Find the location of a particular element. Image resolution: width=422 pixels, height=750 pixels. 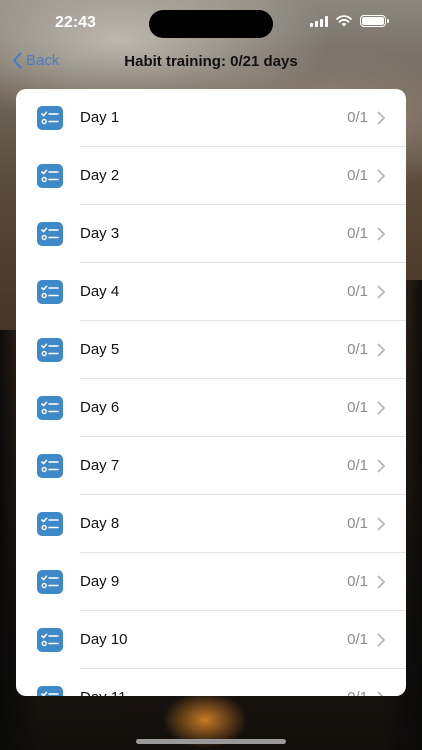

status-icons is located at coordinates (349, 21).